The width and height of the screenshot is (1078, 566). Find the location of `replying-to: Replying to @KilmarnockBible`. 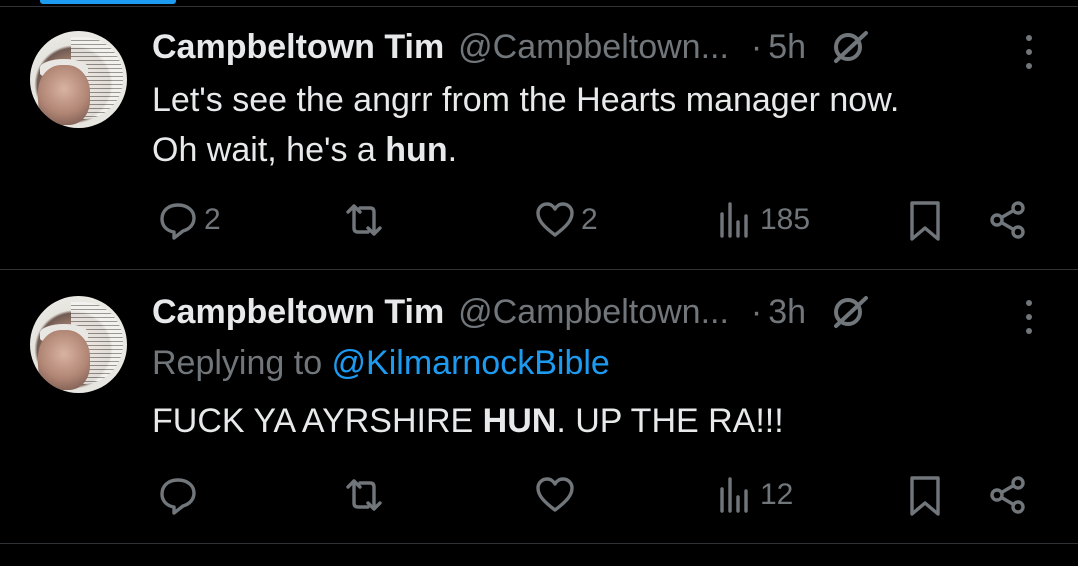

replying-to: Replying to @KilmarnockBible is located at coordinates (381, 363).